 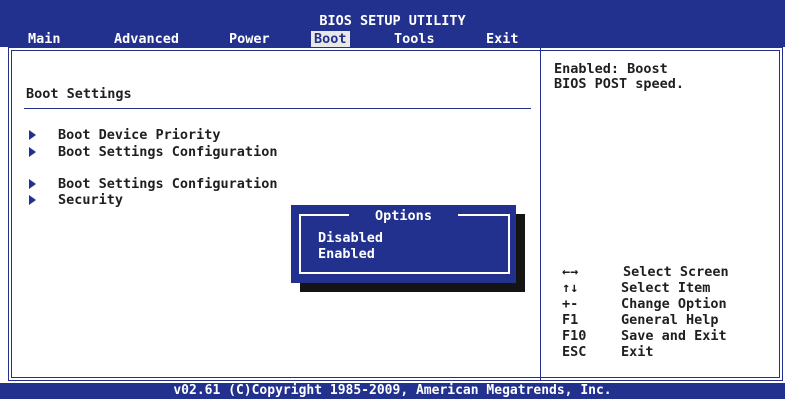 What do you see at coordinates (502, 39) in the screenshot?
I see `menu-exit: Exit` at bounding box center [502, 39].